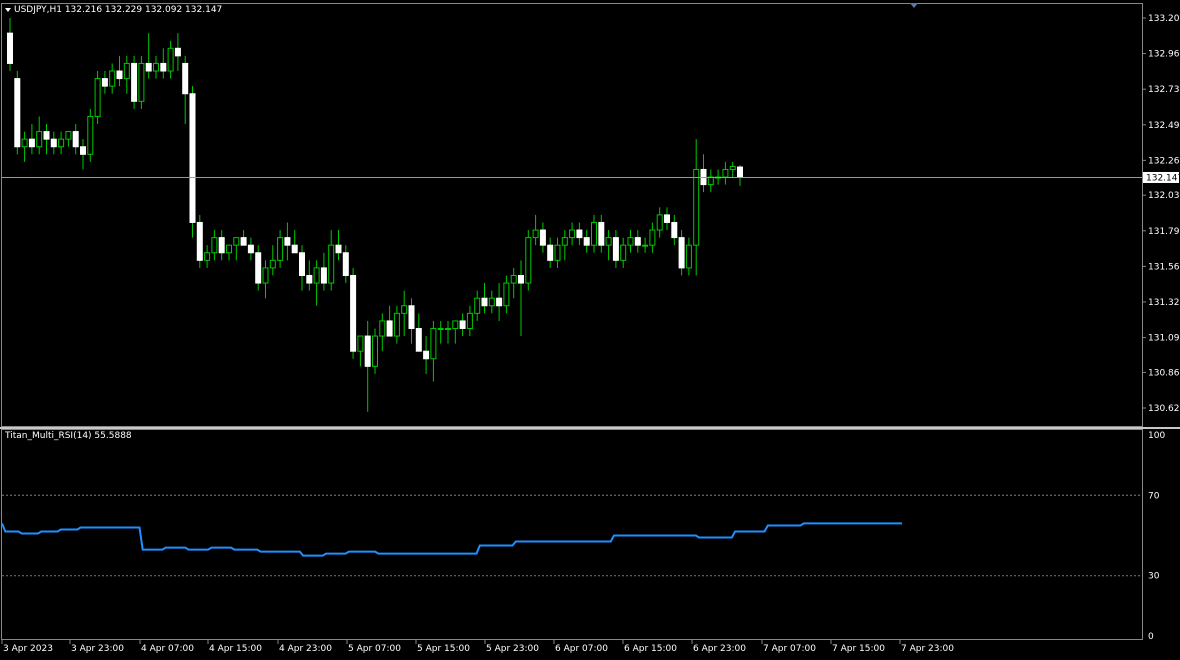 The height and width of the screenshot is (660, 1180). What do you see at coordinates (858, 649) in the screenshot?
I see `time-tick-label: 7 Apr 15:00` at bounding box center [858, 649].